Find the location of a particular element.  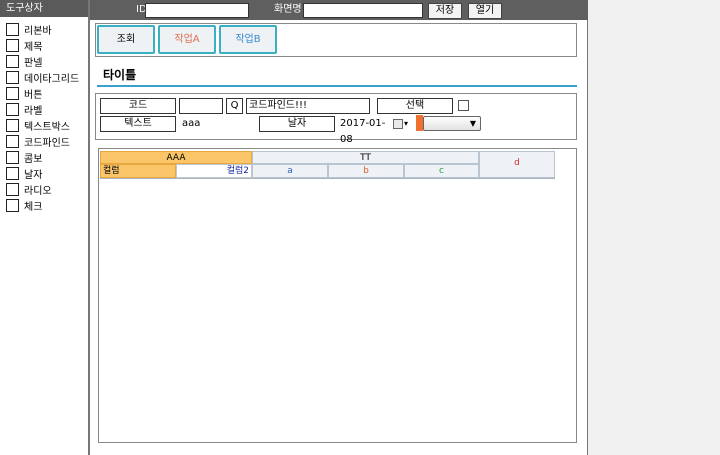

date-dropdown-arrow-icon: ▾ is located at coordinates (406, 124).